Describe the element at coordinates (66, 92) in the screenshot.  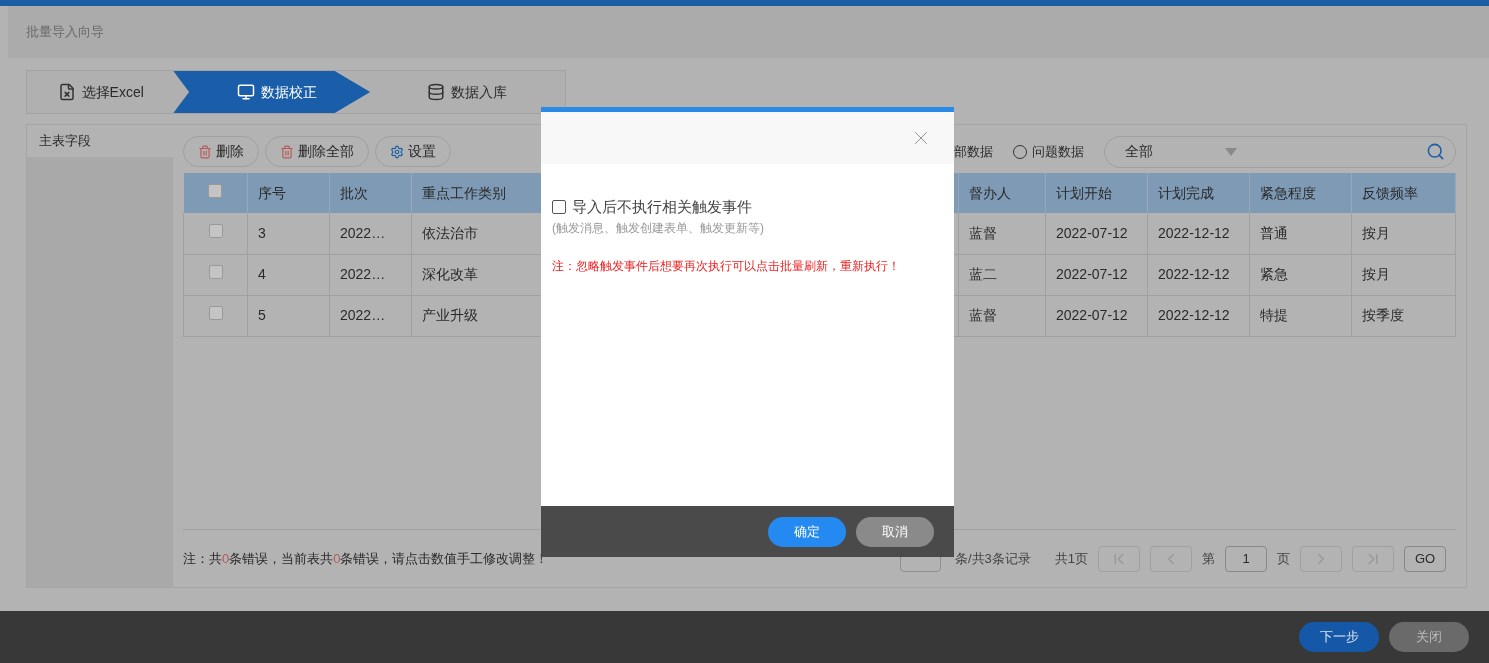
I see `file-icon` at that location.